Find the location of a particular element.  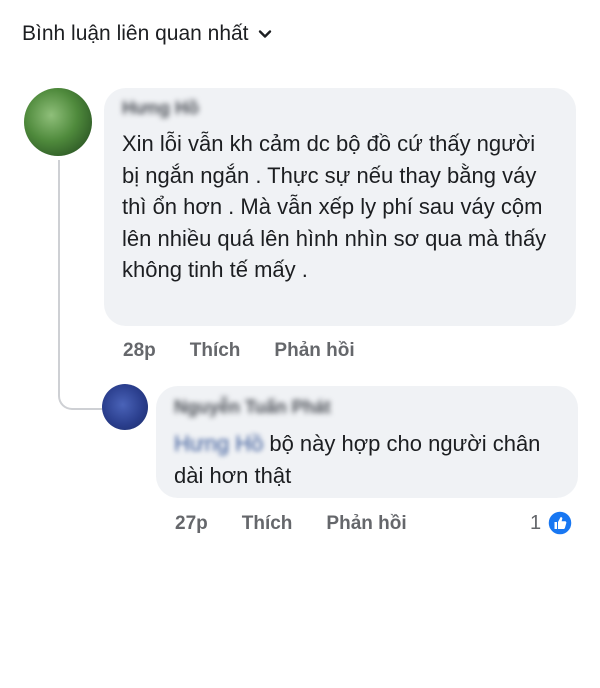

reply-author: Nguyễn Tuấn Phát is located at coordinates (252, 407).